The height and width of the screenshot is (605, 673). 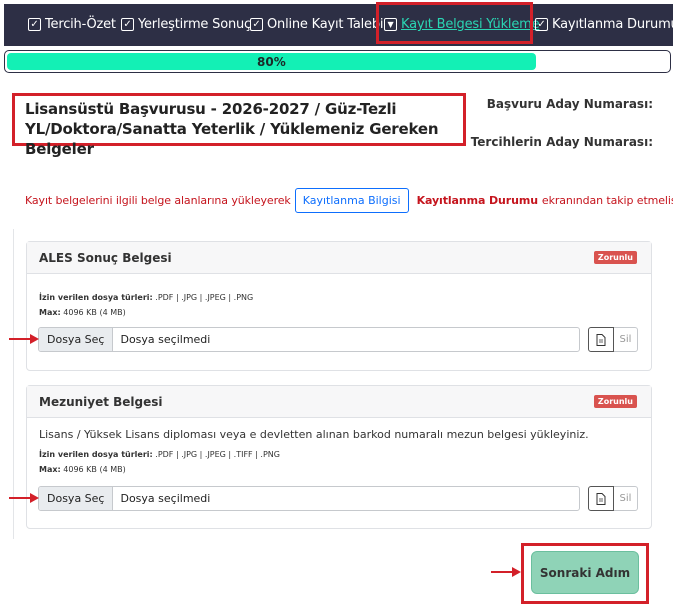 I want to click on progress-bar: 80%, so click(x=337, y=61).